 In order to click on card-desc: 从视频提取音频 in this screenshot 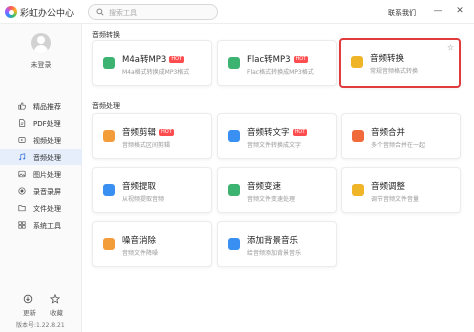, I will do `click(143, 199)`.